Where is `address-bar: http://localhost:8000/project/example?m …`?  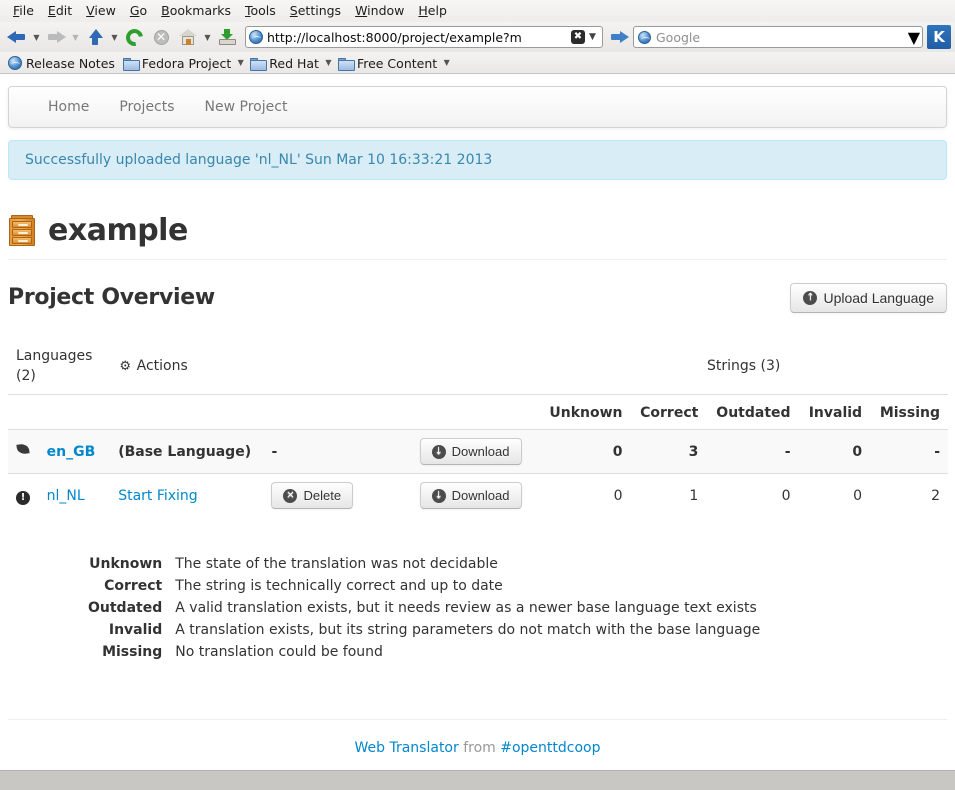 address-bar: http://localhost:8000/project/example?m … is located at coordinates (424, 37).